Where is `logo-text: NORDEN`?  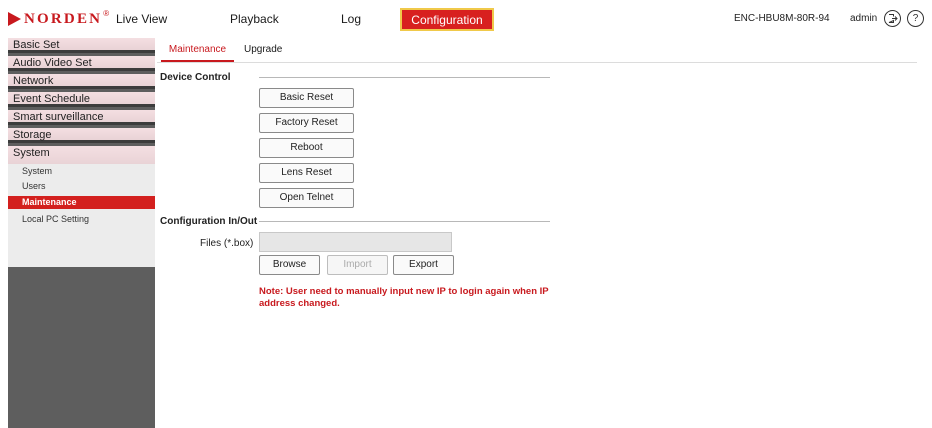 logo-text: NORDEN is located at coordinates (63, 18).